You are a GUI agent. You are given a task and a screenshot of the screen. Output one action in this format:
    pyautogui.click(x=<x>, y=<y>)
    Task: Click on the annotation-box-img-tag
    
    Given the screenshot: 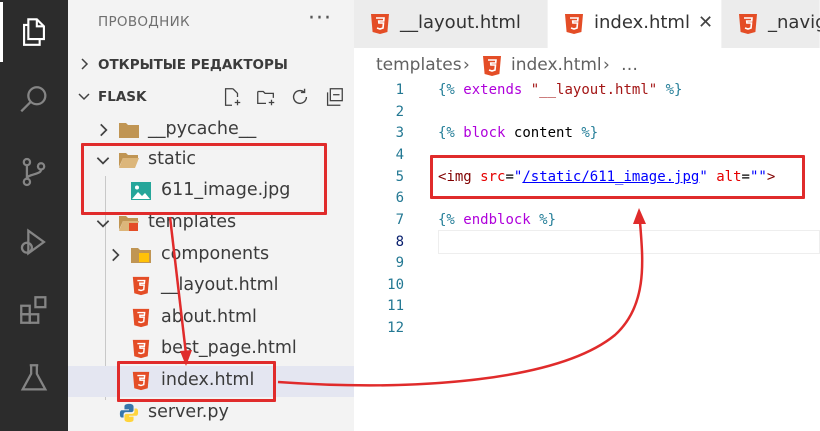 What is the action you would take?
    pyautogui.click(x=617, y=177)
    